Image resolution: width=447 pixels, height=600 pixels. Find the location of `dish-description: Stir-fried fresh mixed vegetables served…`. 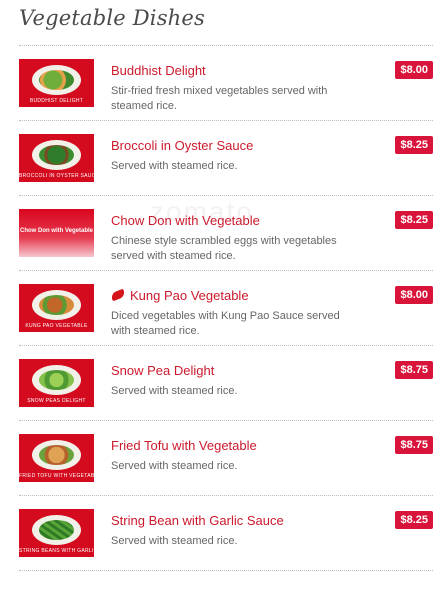

dish-description: Stir-fried fresh mixed vegetables served… is located at coordinates (219, 98).